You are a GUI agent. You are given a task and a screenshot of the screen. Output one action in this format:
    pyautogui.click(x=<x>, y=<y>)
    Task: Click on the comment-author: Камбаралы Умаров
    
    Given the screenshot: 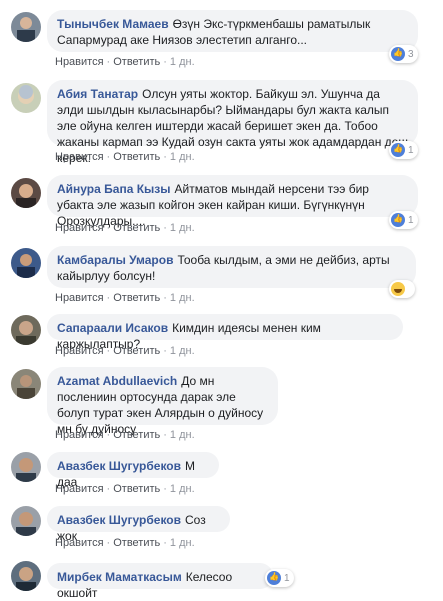 What is the action you would take?
    pyautogui.click(x=115, y=260)
    